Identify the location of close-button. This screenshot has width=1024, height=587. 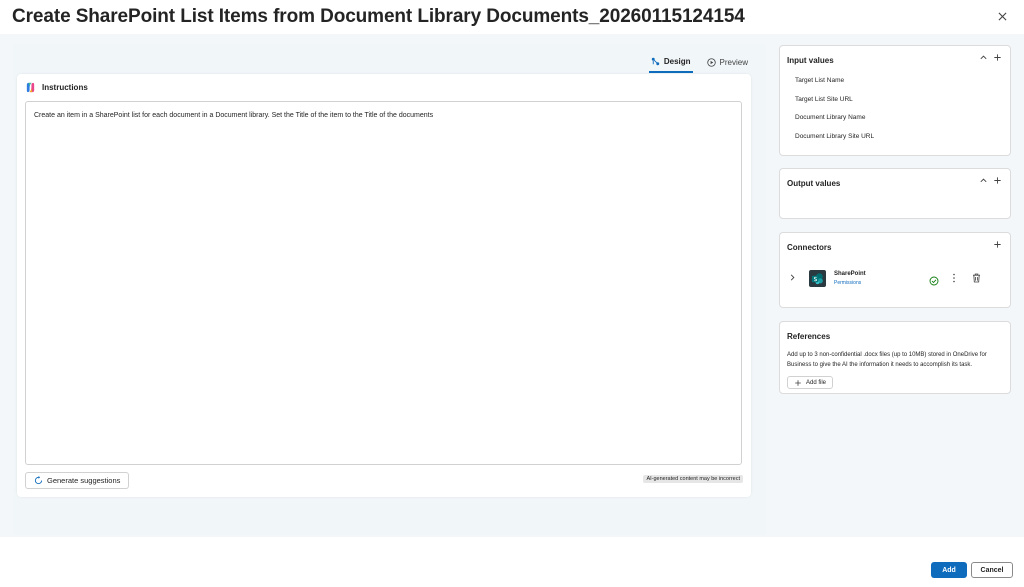
(1002, 16).